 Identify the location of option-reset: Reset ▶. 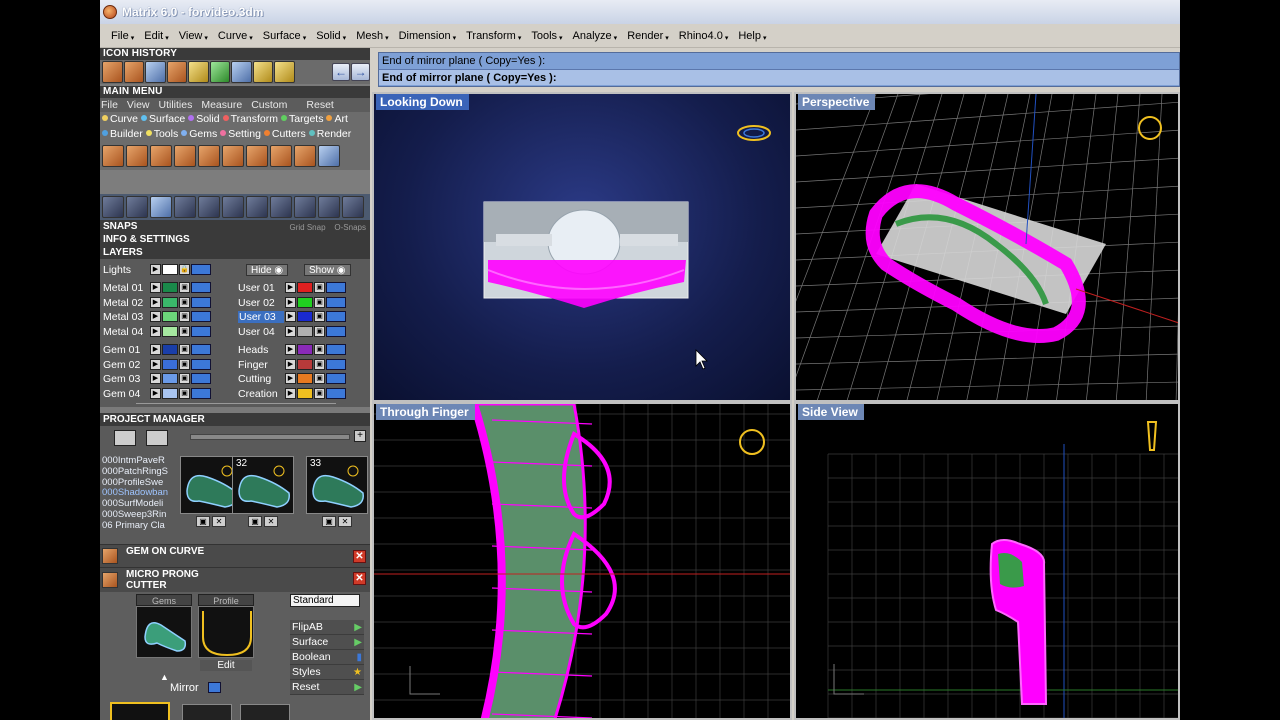
(327, 687).